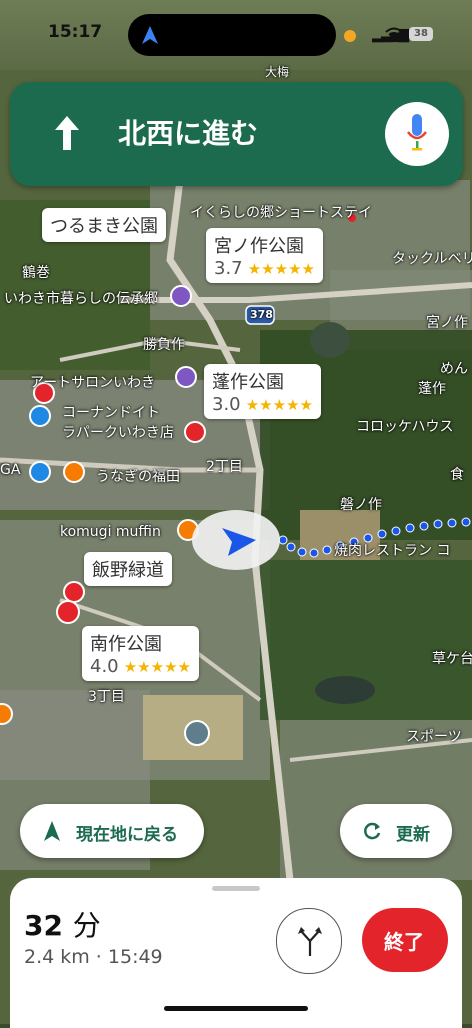  I want to click on alternate-routes-button, so click(309, 941).